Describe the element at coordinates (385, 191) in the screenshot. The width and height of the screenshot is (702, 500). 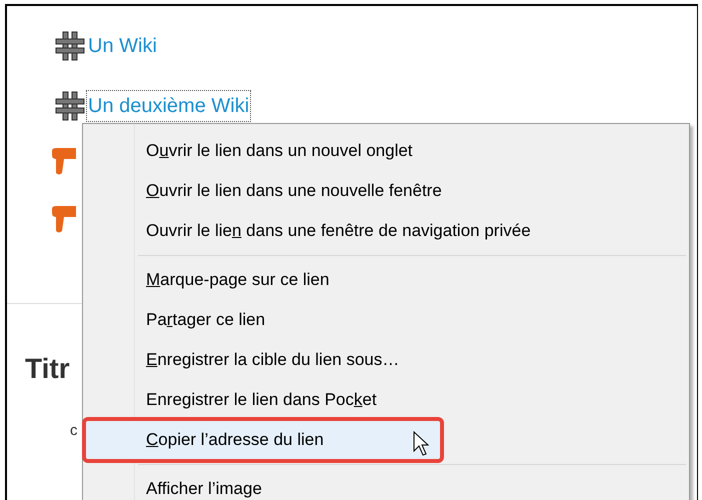
I see `menu-item: Ouvrir le lien dans une nouvelle fenêtre` at that location.